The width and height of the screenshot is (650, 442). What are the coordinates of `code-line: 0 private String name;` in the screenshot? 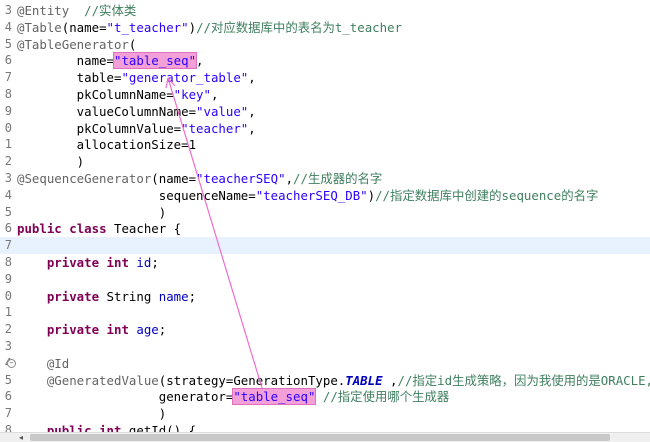 It's located at (325, 296).